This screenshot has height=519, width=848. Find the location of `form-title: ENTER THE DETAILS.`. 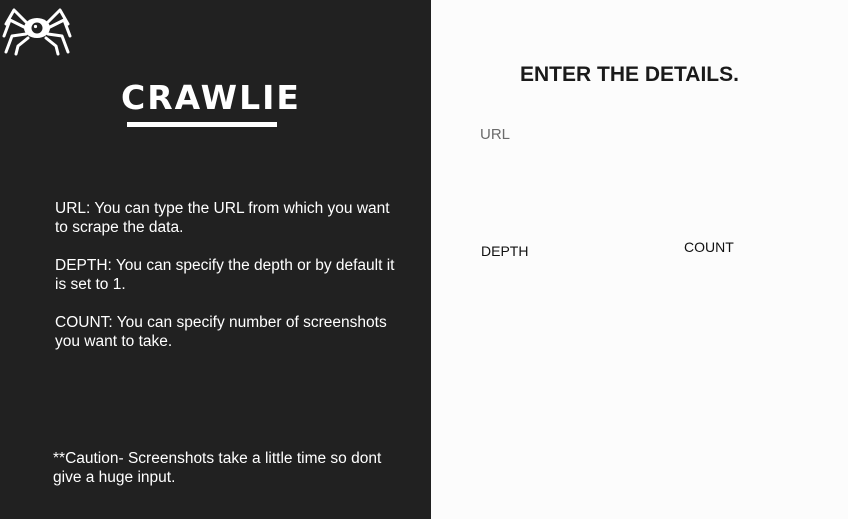

form-title: ENTER THE DETAILS. is located at coordinates (629, 74).